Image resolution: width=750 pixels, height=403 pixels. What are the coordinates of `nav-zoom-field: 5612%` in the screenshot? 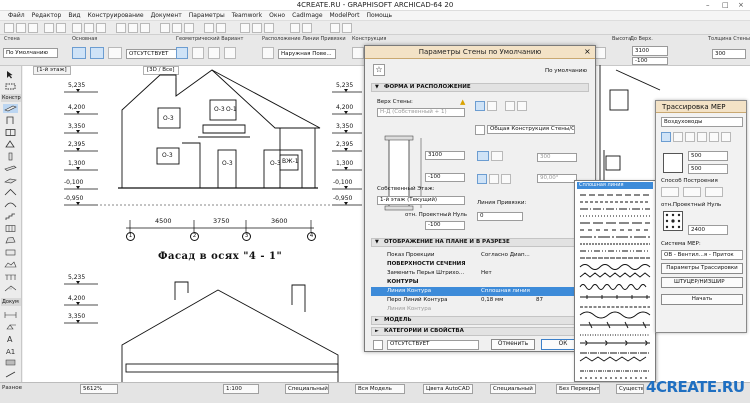 It's located at (99, 389).